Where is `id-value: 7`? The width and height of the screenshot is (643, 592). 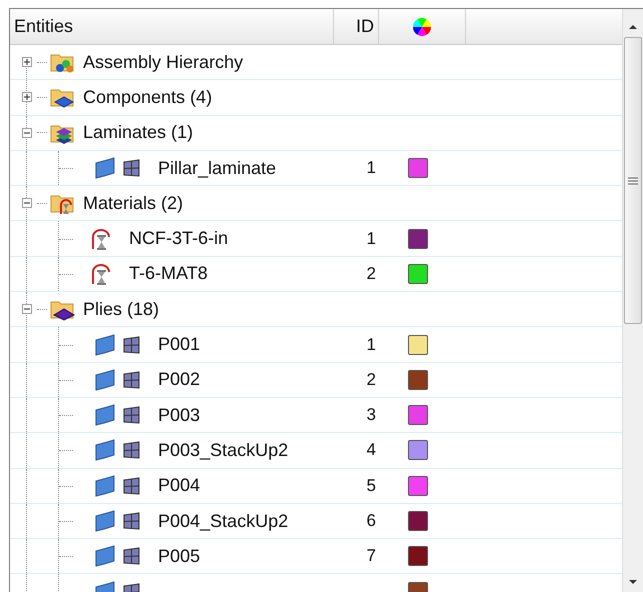 id-value: 7 is located at coordinates (371, 556).